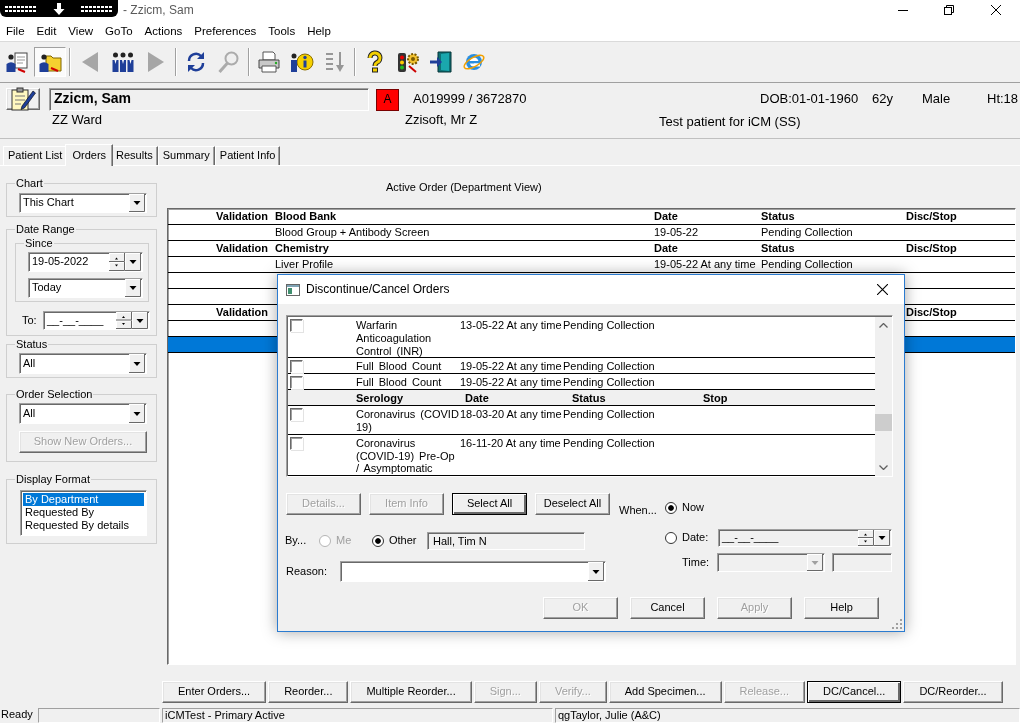 This screenshot has height=723, width=1020. What do you see at coordinates (470, 99) in the screenshot?
I see `patient-number: A019999 / 3672870` at bounding box center [470, 99].